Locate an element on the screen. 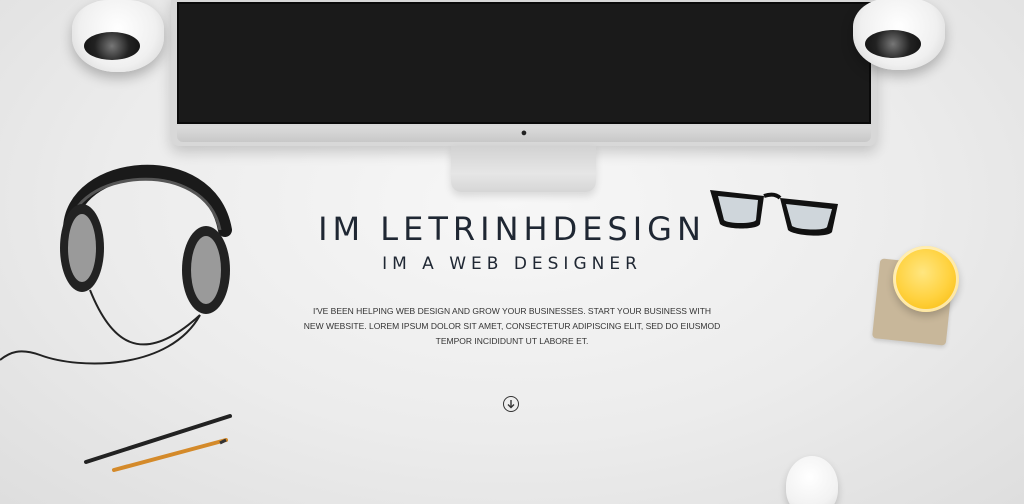 The height and width of the screenshot is (504, 1024). monitor-stand is located at coordinates (523, 169).